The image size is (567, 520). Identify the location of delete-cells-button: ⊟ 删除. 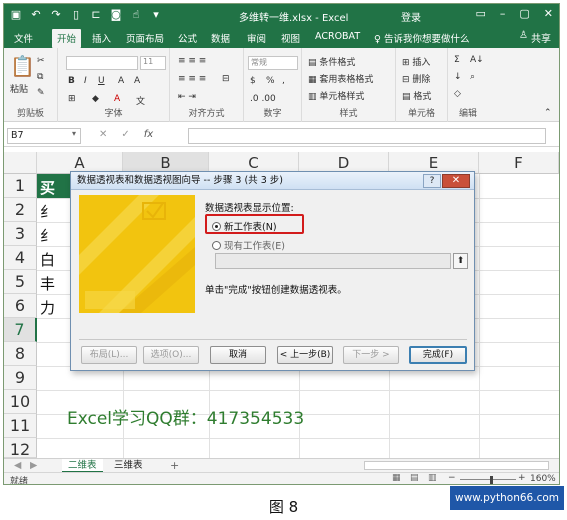
(416, 78).